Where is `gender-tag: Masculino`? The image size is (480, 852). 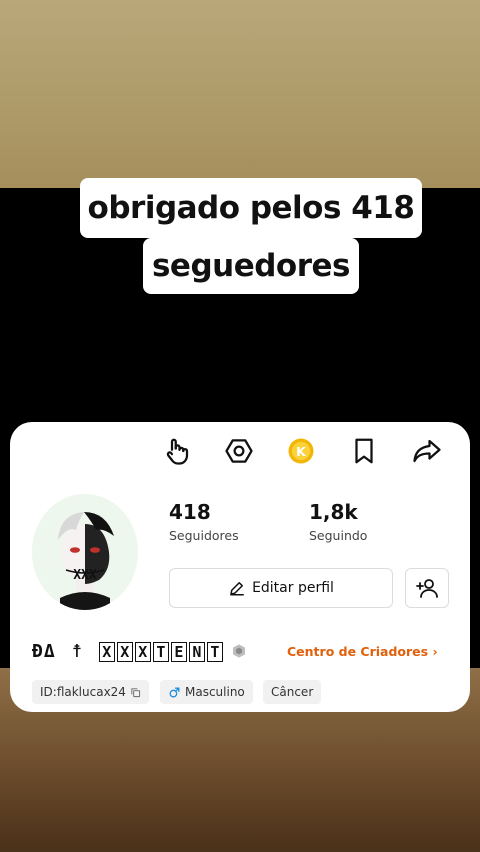 gender-tag: Masculino is located at coordinates (206, 692).